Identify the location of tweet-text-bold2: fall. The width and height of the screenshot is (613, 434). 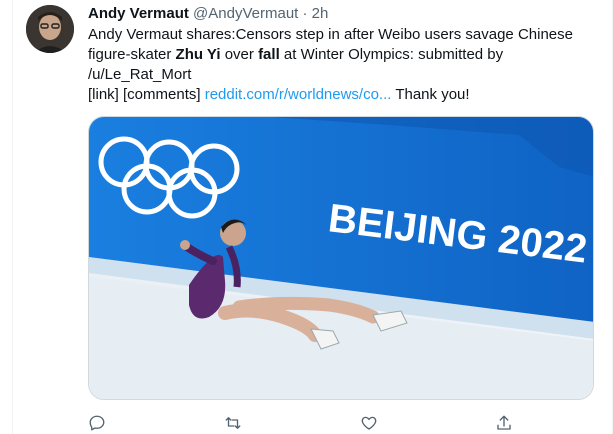
(269, 54).